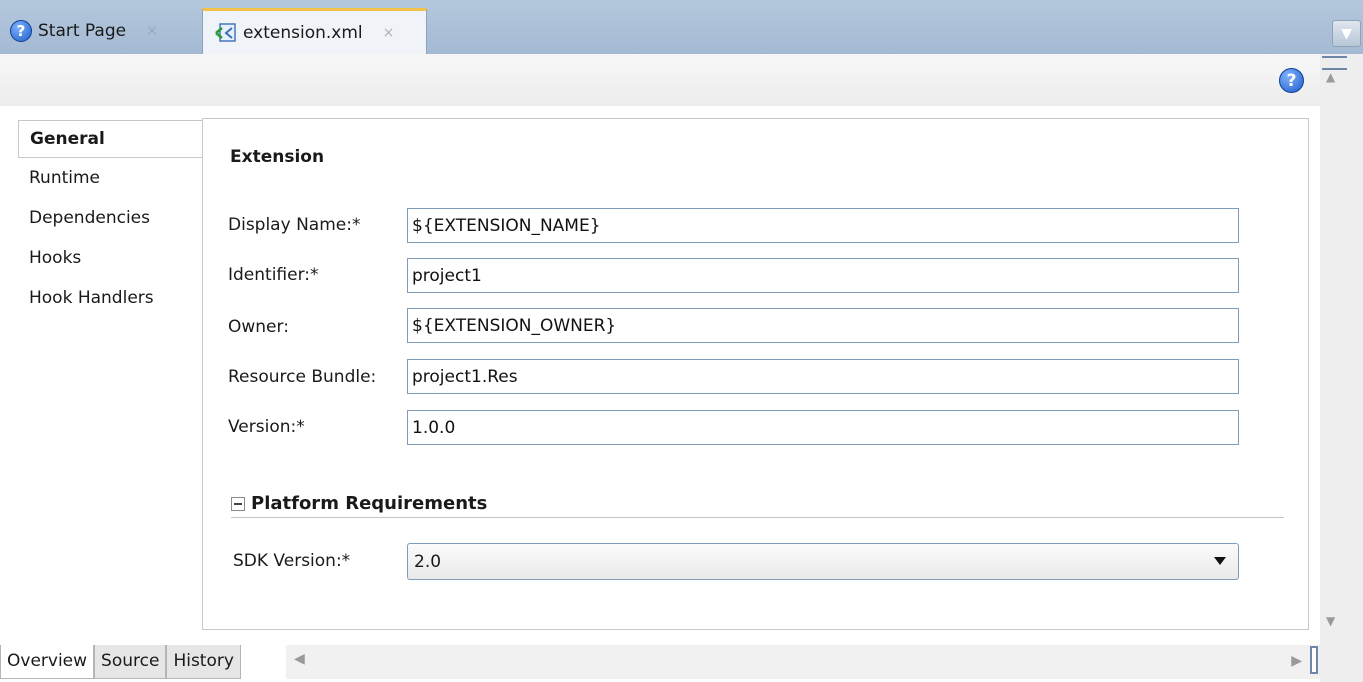 The image size is (1363, 682). I want to click on nav-item-dependencies: Dependencies, so click(110, 218).